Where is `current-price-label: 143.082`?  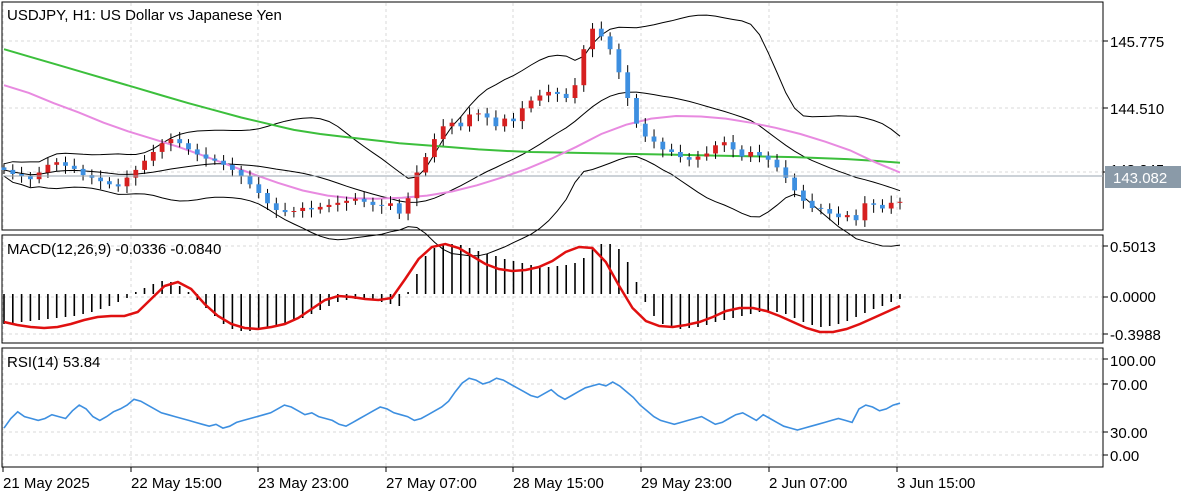 current-price-label: 143.082 is located at coordinates (1140, 178).